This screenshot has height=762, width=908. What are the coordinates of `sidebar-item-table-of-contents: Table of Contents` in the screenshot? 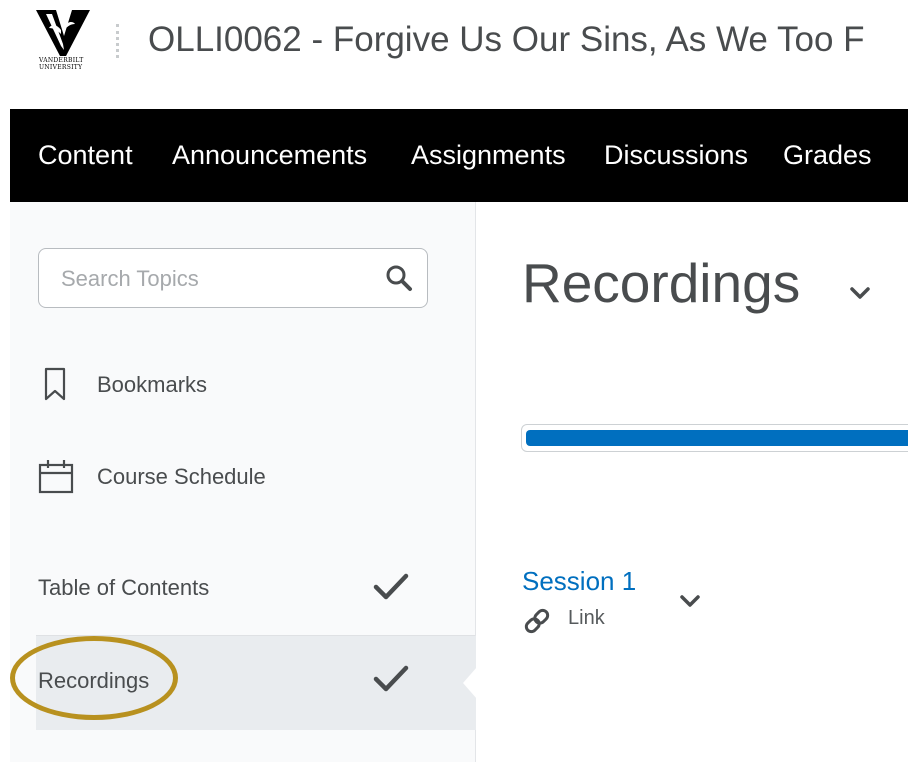 It's located at (242, 587).